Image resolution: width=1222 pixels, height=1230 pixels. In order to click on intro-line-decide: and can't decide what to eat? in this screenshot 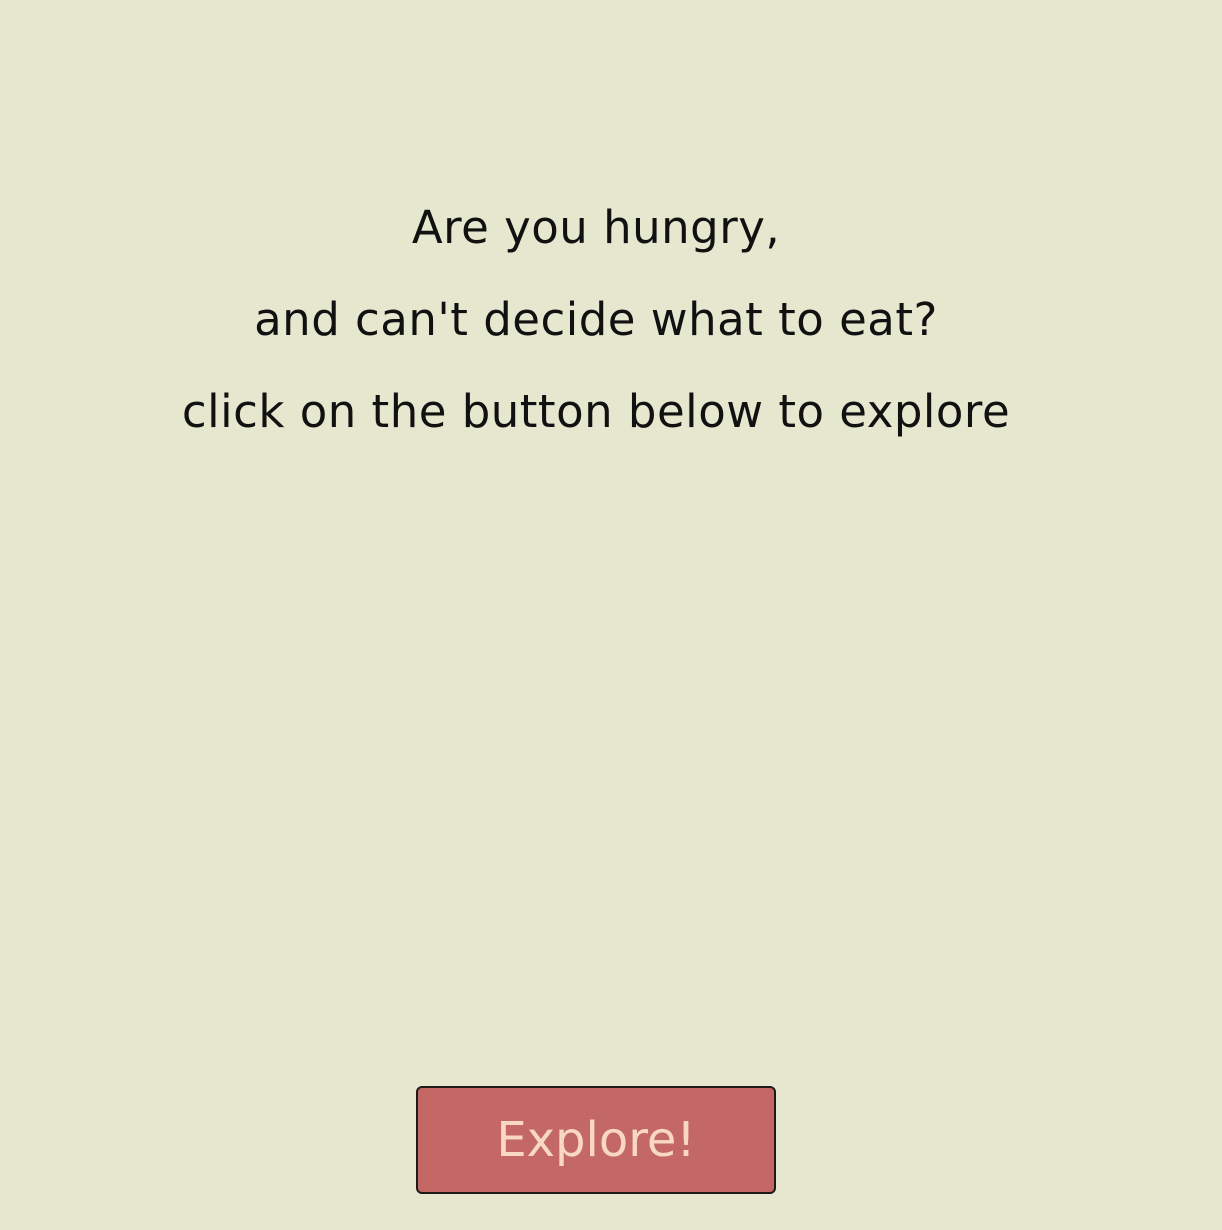, I will do `click(596, 319)`.